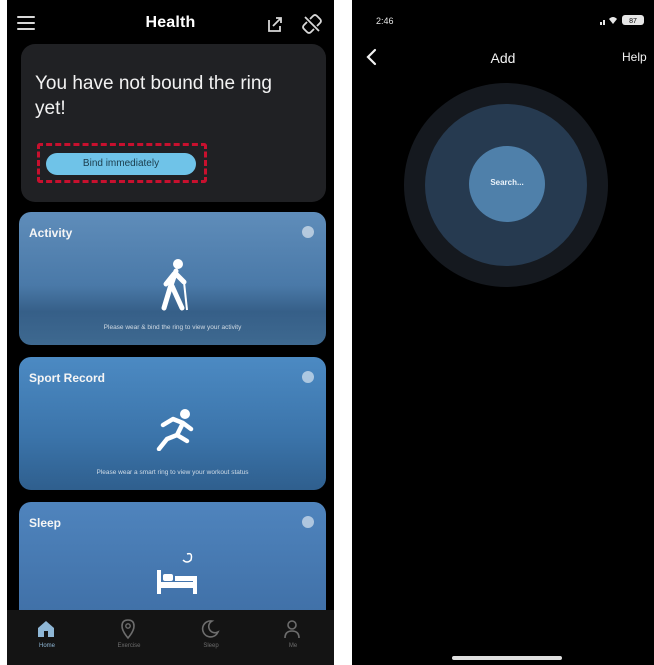 The width and height of the screenshot is (654, 665). Describe the element at coordinates (46, 646) in the screenshot. I see `tab-home-label: Home` at that location.